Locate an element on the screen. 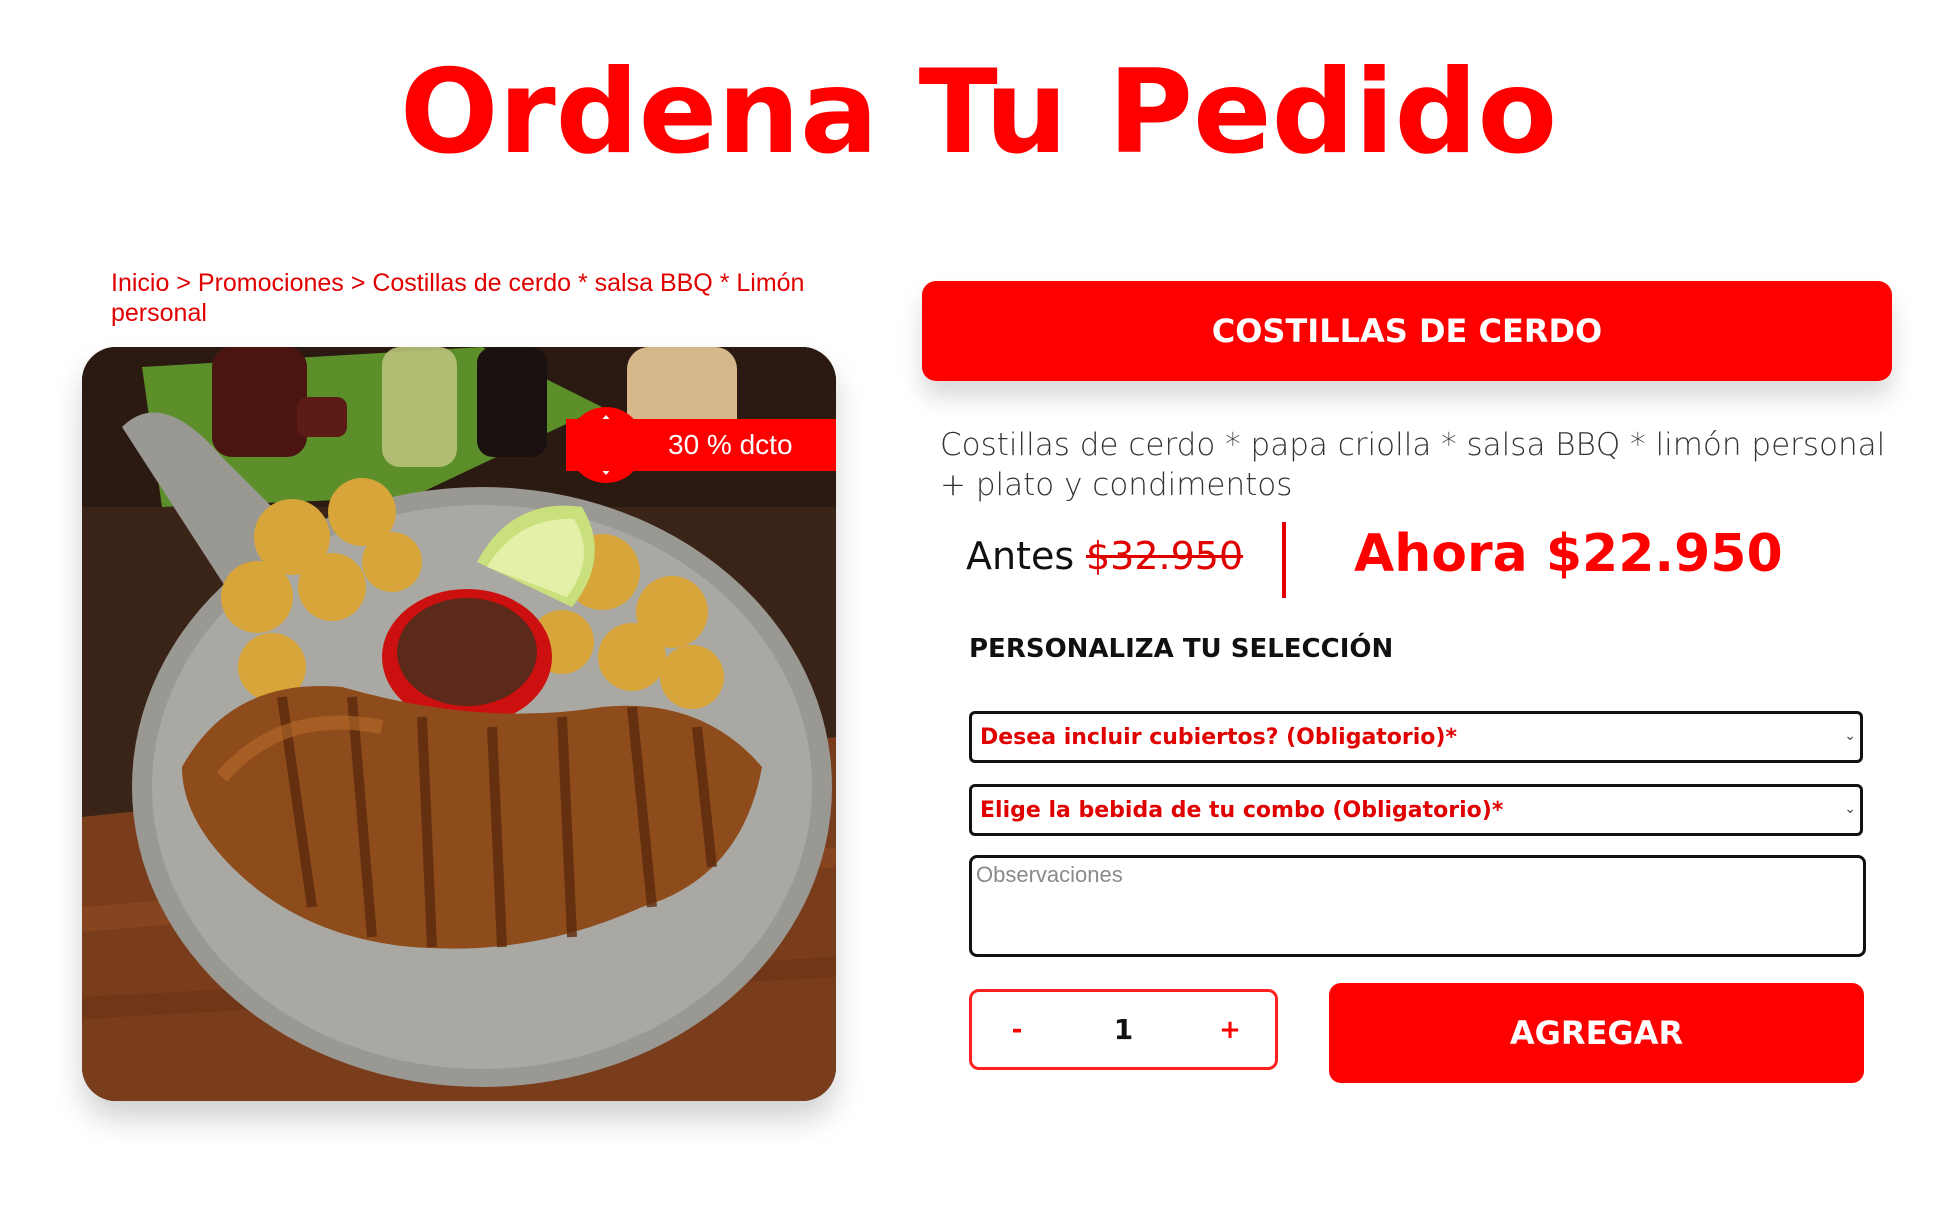  quantity-stepper: - 1 + is located at coordinates (1123, 1029).